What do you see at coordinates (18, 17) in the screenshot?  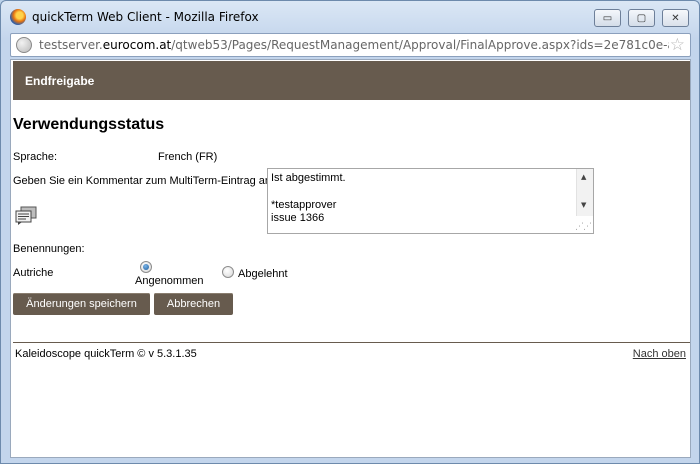 I see `firefox-icon` at bounding box center [18, 17].